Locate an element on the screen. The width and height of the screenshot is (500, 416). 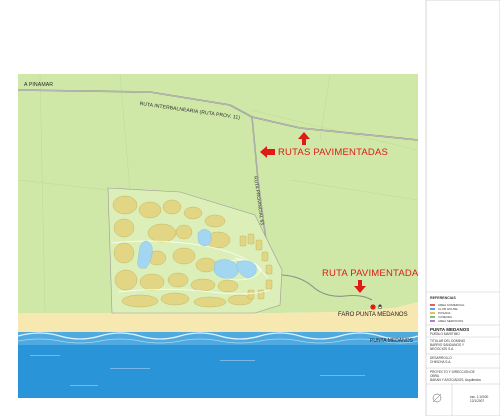
label-ruta-pavimentada: RUTA PAVIMENTADA is located at coordinates (370, 273).